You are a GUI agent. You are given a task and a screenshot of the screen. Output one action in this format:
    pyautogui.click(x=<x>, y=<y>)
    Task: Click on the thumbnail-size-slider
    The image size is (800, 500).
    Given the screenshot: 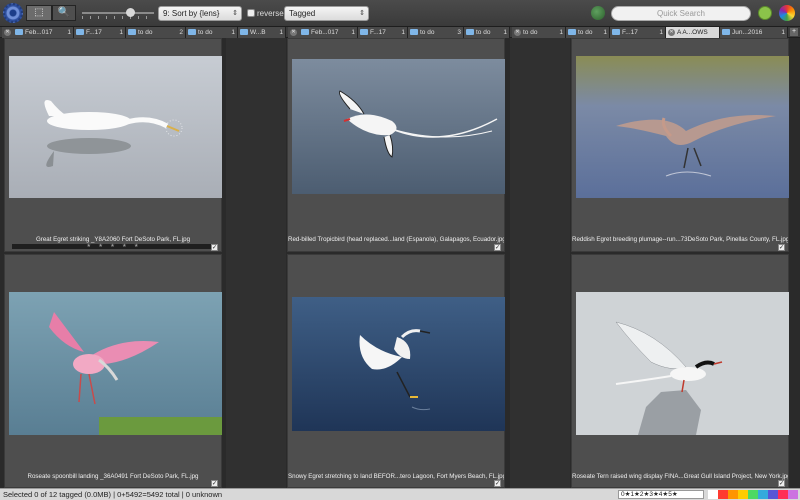 What is the action you would take?
    pyautogui.click(x=118, y=13)
    